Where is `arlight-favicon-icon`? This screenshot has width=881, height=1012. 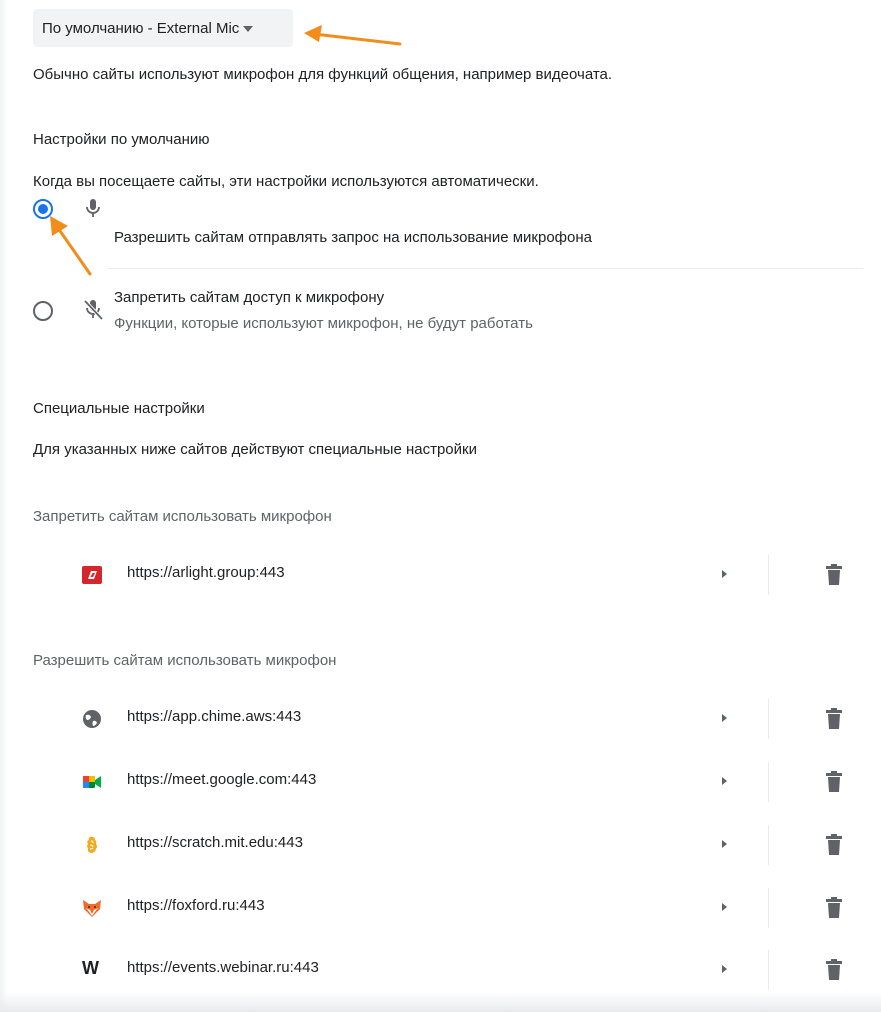 arlight-favicon-icon is located at coordinates (92, 575).